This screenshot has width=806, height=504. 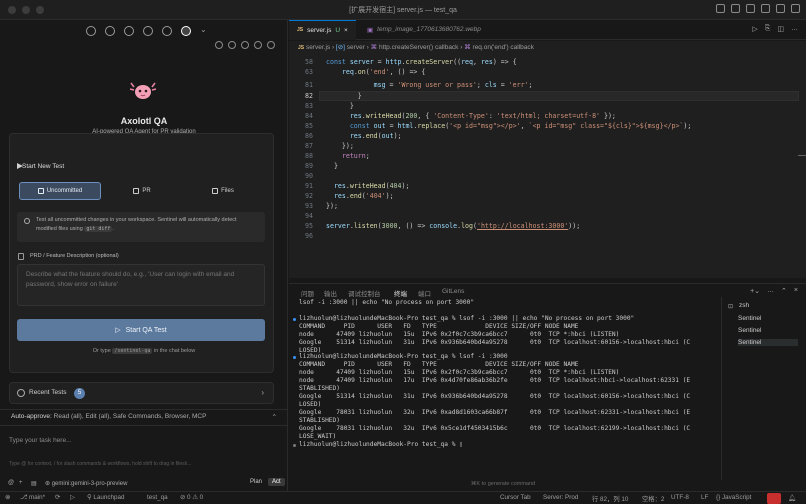 What do you see at coordinates (780, 8) in the screenshot?
I see `secondary-sidebar-icon` at bounding box center [780, 8].